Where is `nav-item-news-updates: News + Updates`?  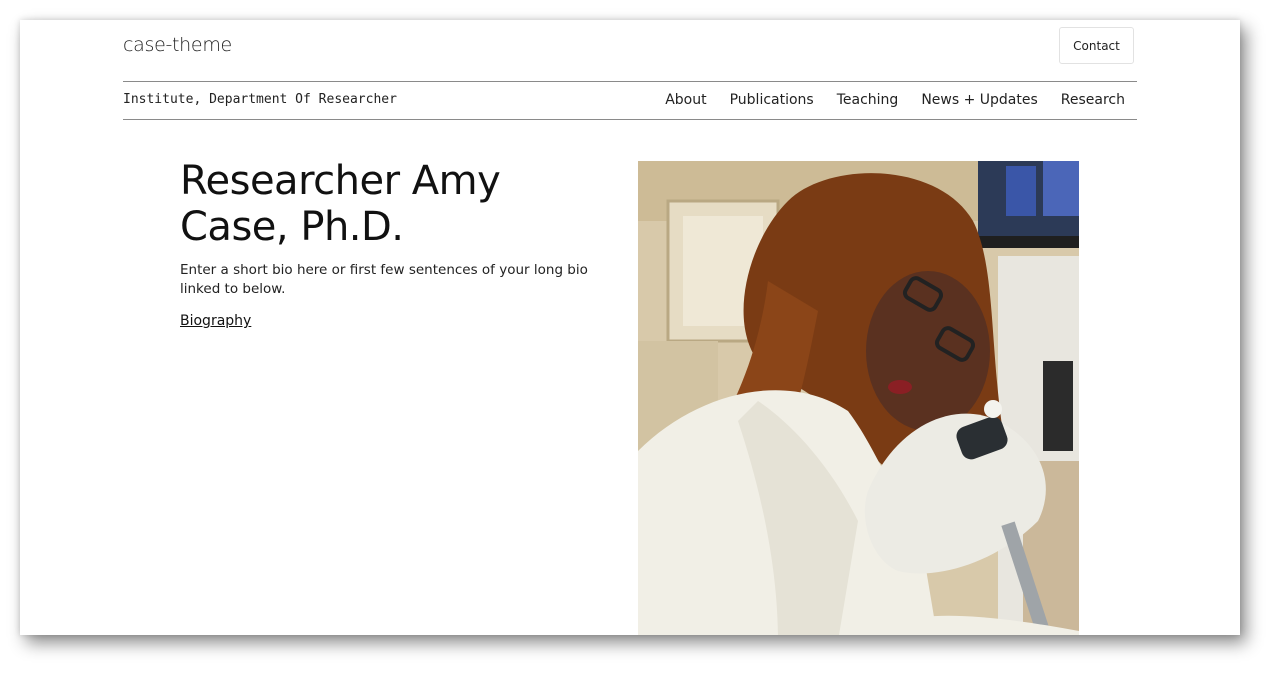
nav-item-news-updates: News + Updates is located at coordinates (979, 100).